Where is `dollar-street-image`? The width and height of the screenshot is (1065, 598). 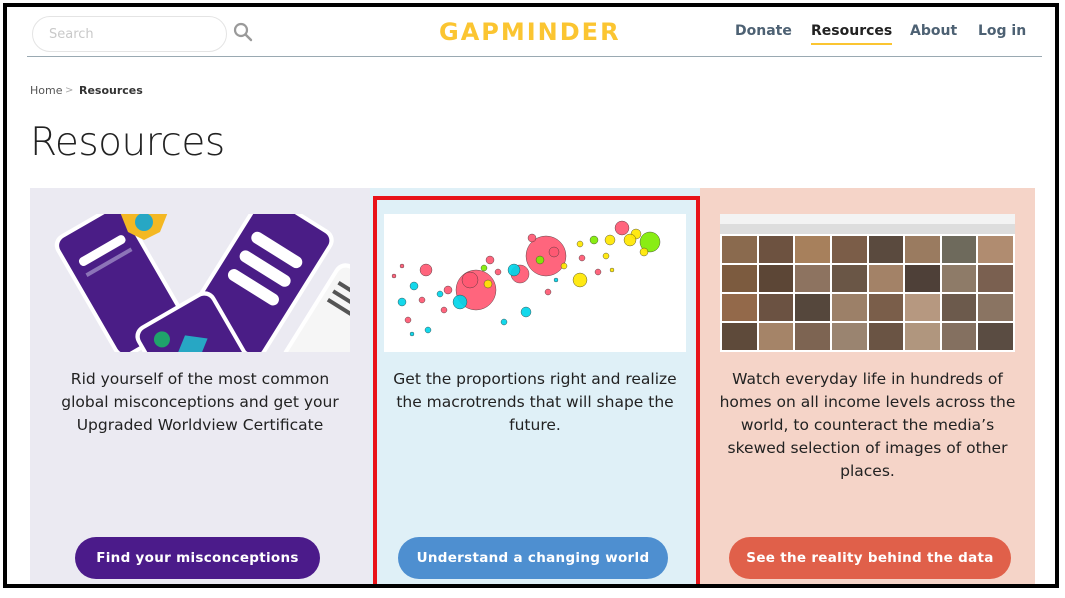
dollar-street-image is located at coordinates (867, 283).